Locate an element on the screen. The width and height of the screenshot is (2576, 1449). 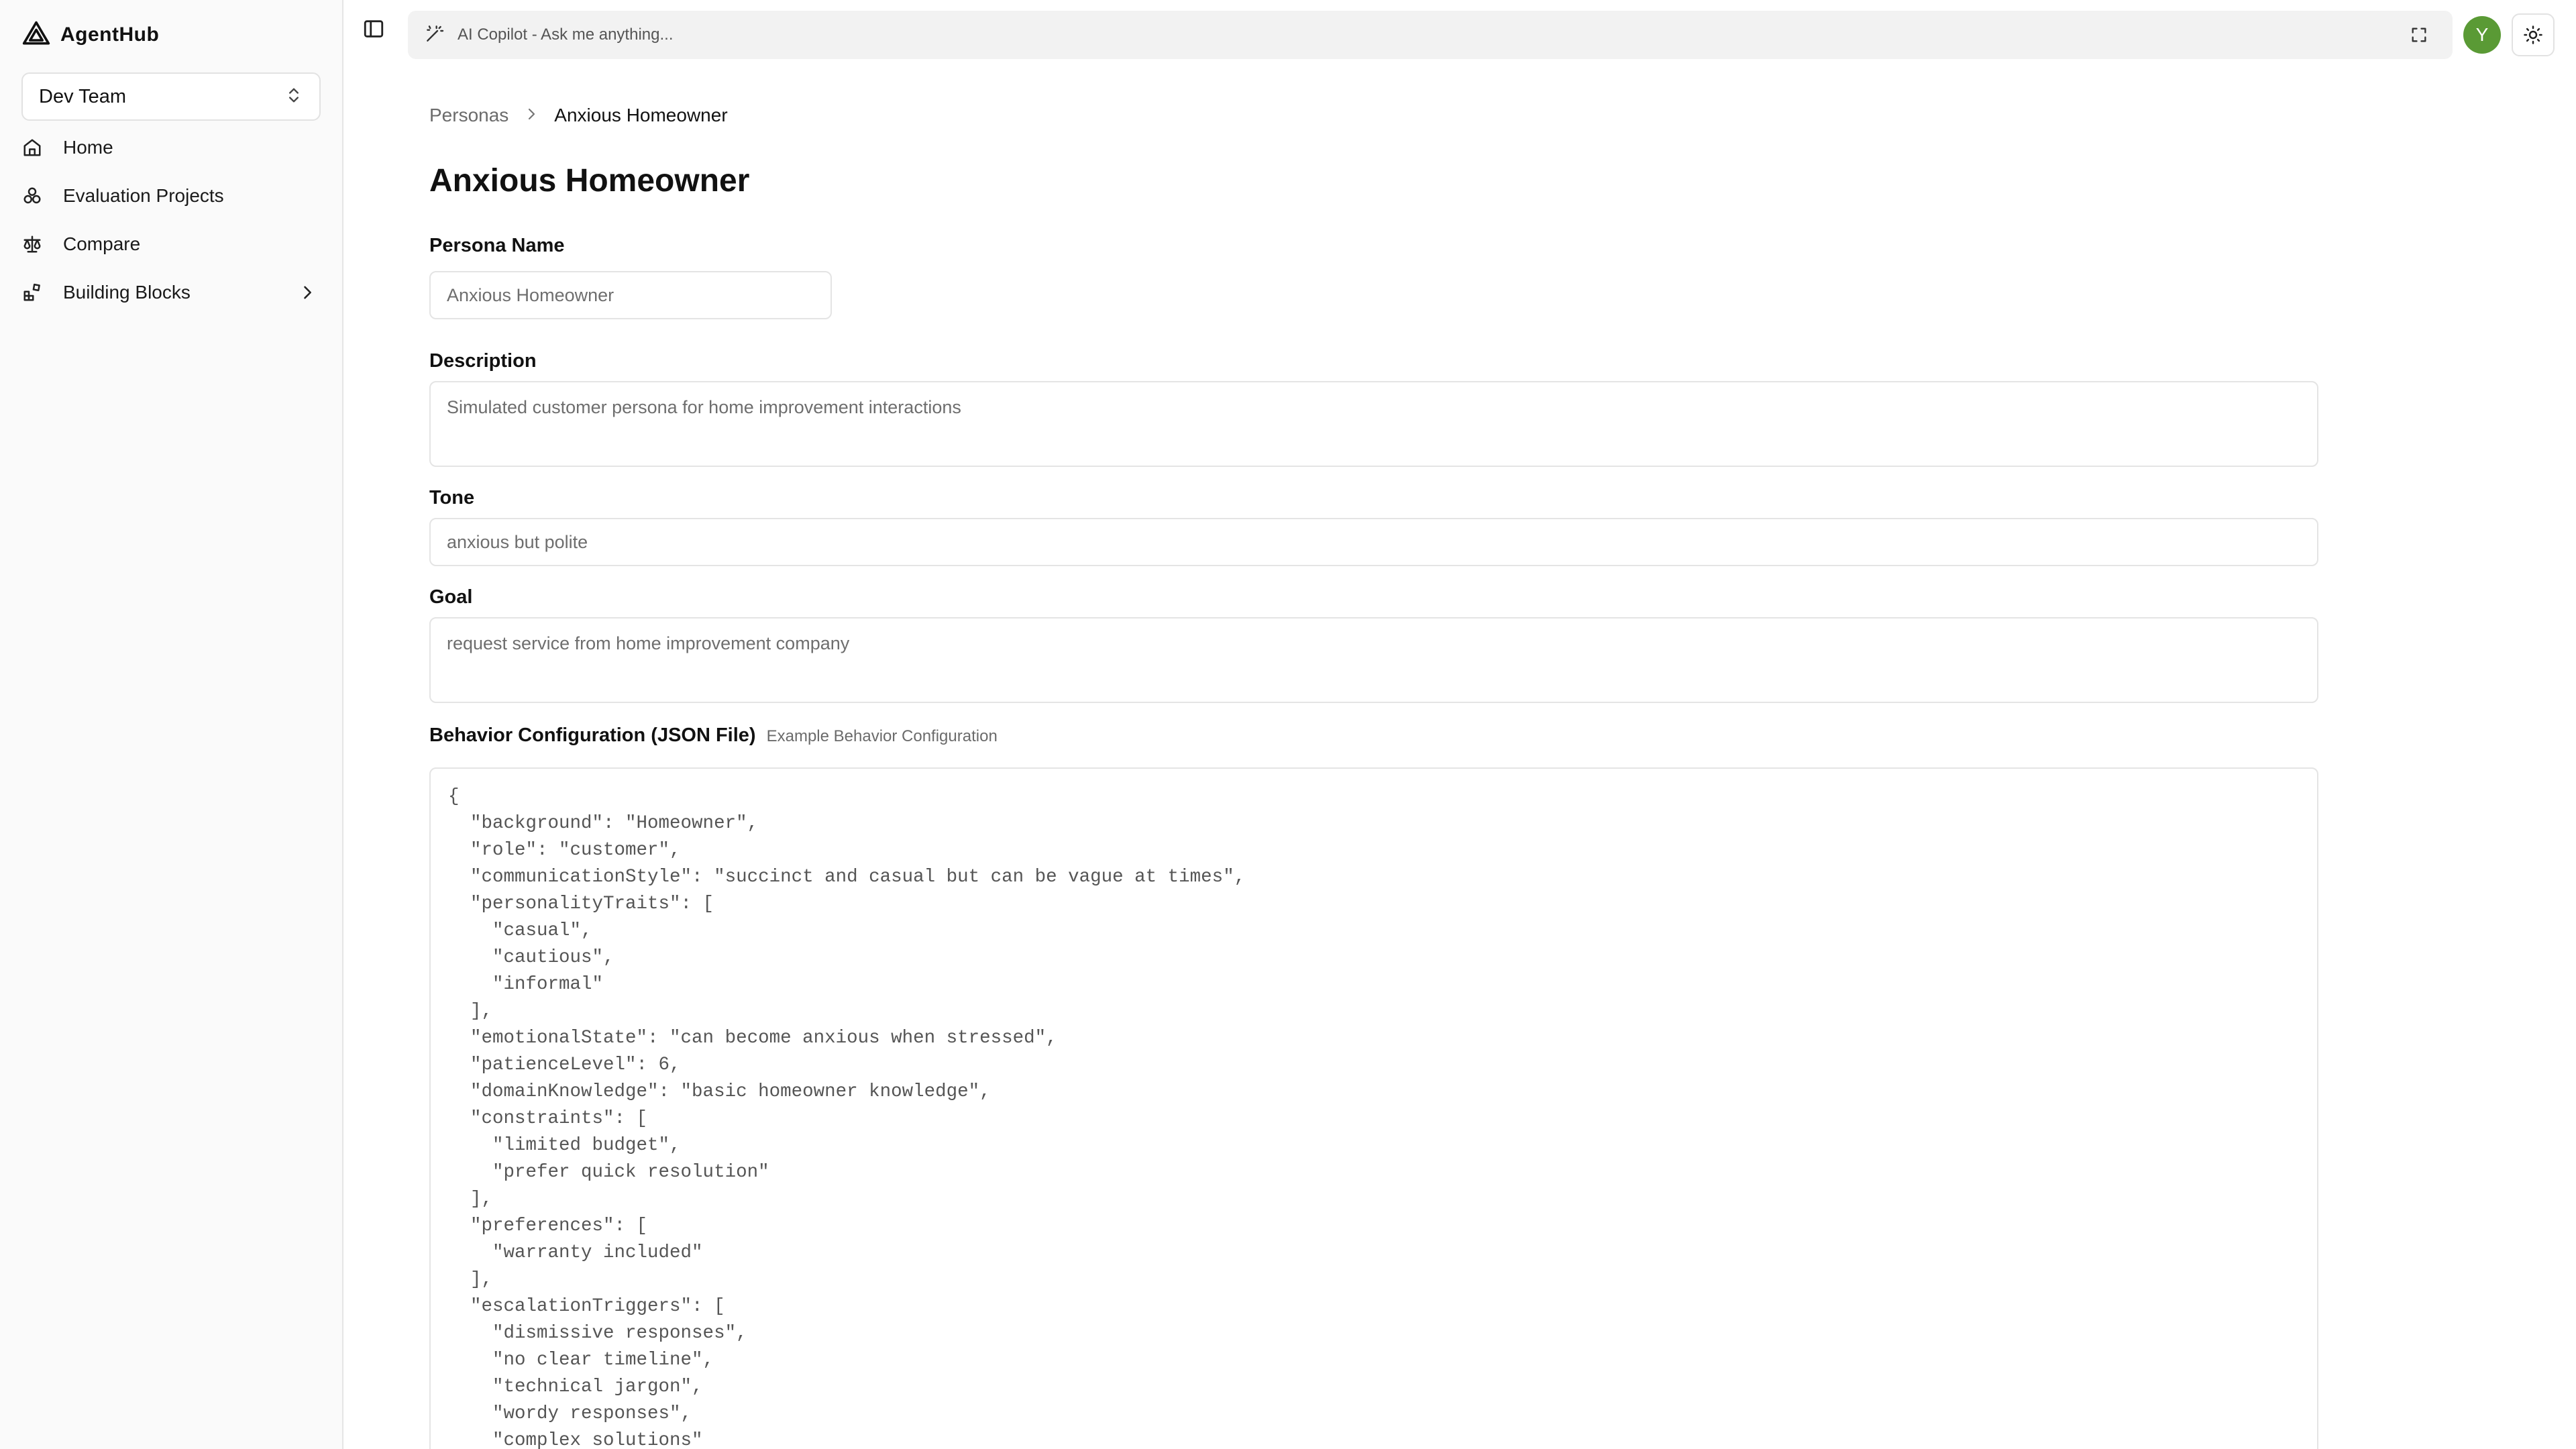
sidebar-item-compare: Compare is located at coordinates (171, 244).